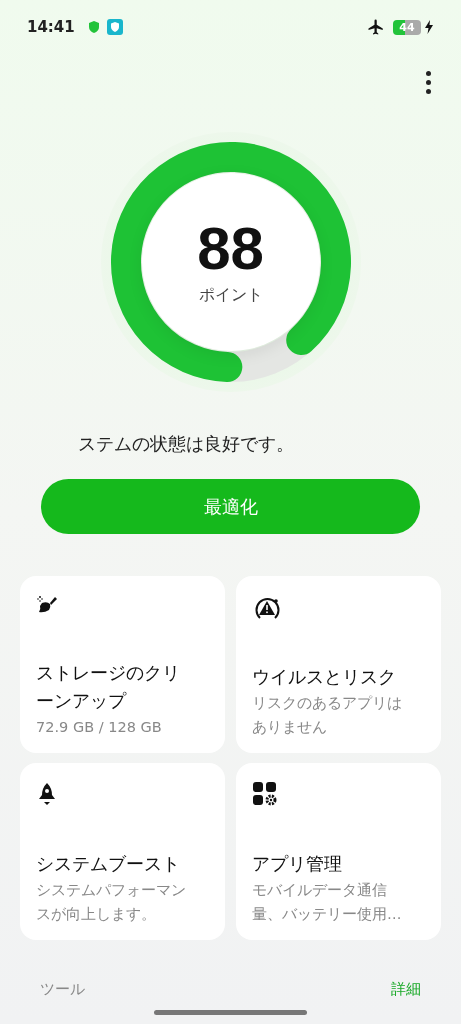 The width and height of the screenshot is (461, 1024). I want to click on feature-card: システムブースト システムパフォーマンスが向上します。, so click(122, 851).